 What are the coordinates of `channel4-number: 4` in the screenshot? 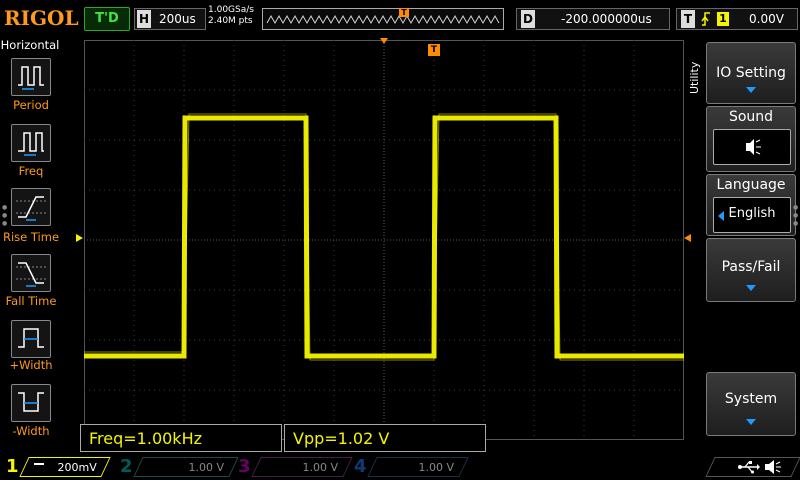 It's located at (360, 467).